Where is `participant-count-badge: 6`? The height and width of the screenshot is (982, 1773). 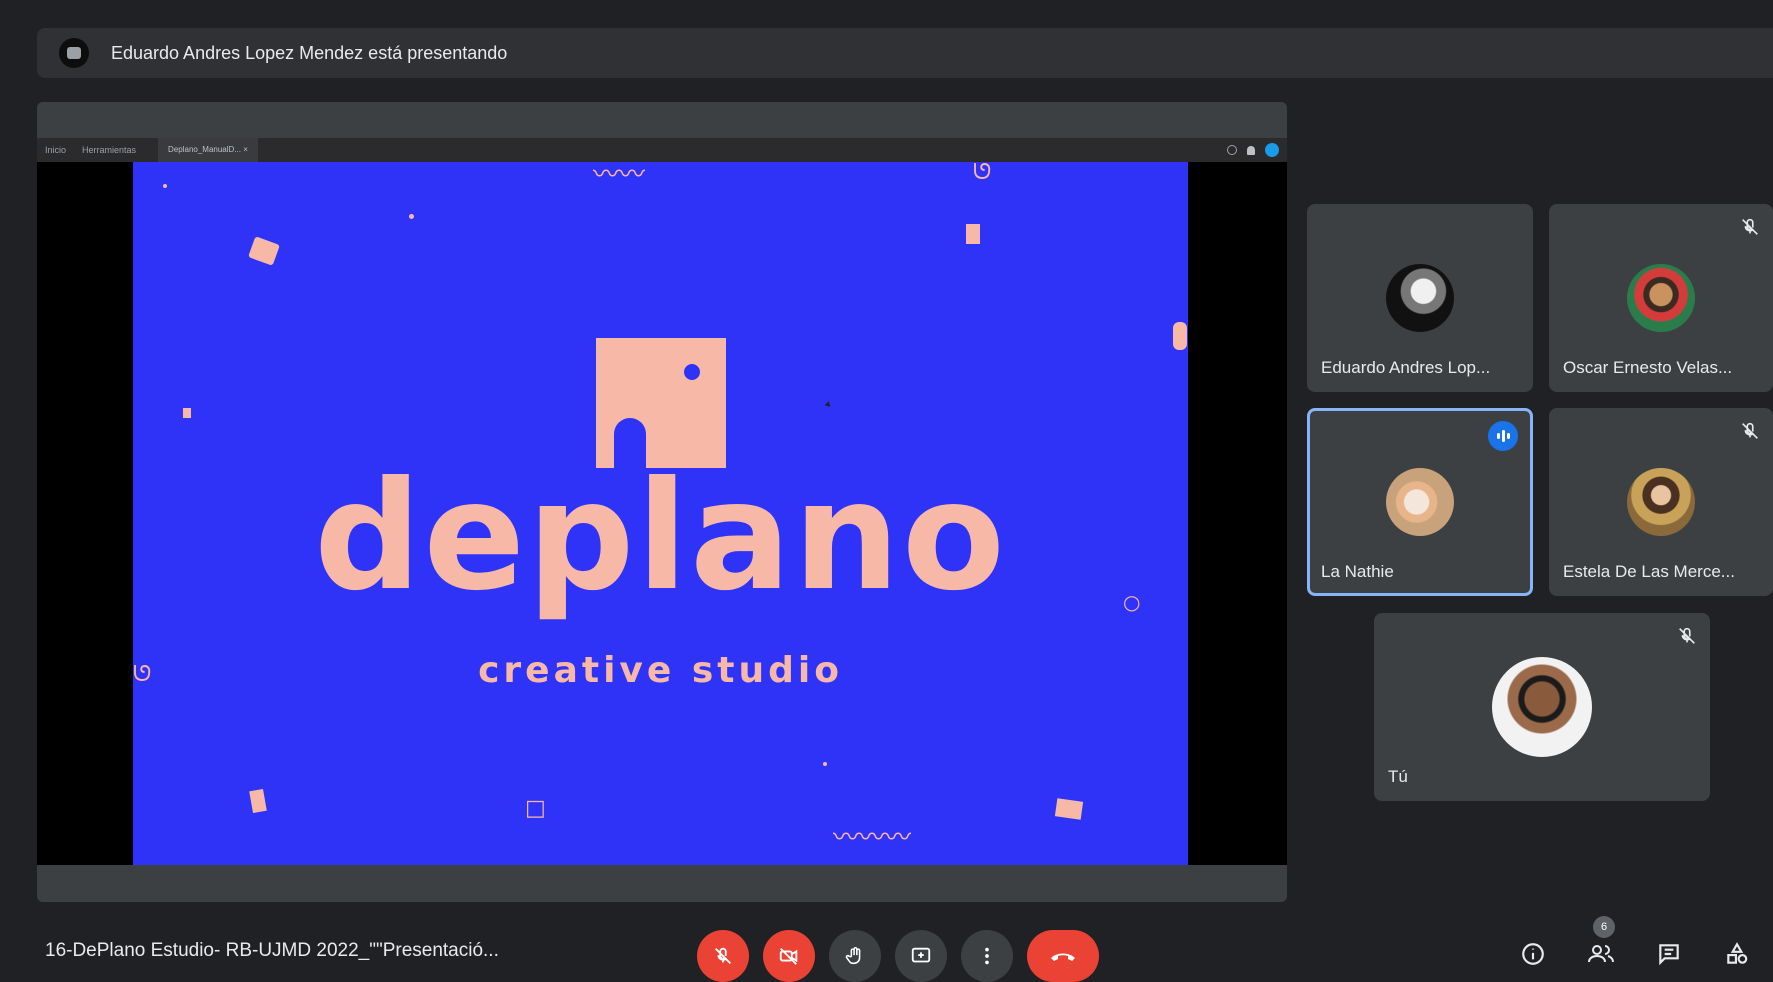
participant-count-badge: 6 is located at coordinates (1604, 927).